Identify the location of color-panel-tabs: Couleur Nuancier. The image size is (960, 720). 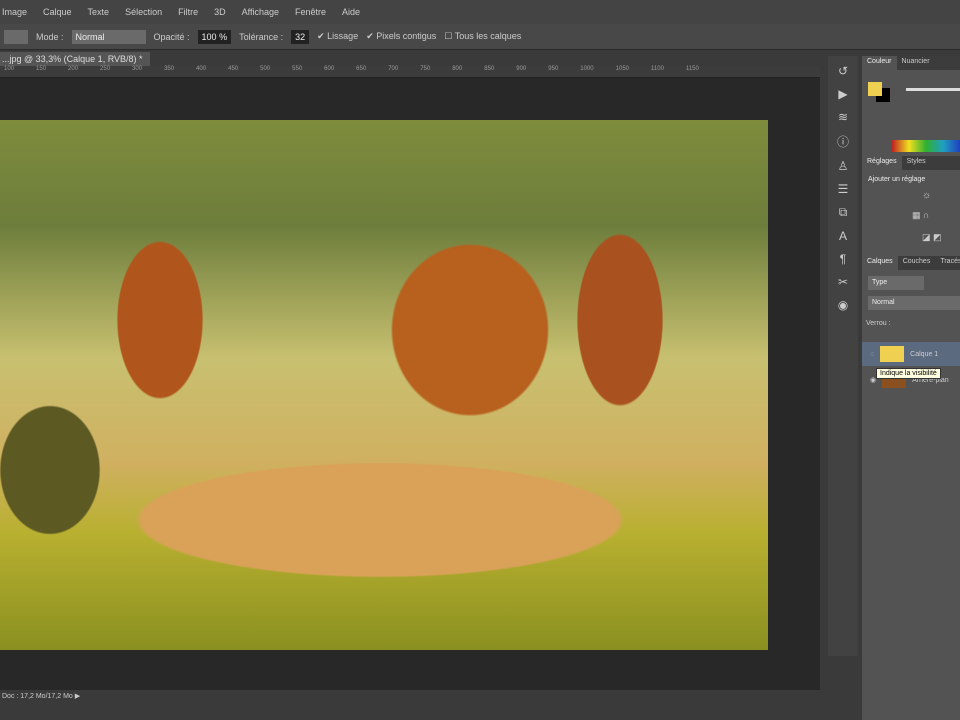
(911, 63).